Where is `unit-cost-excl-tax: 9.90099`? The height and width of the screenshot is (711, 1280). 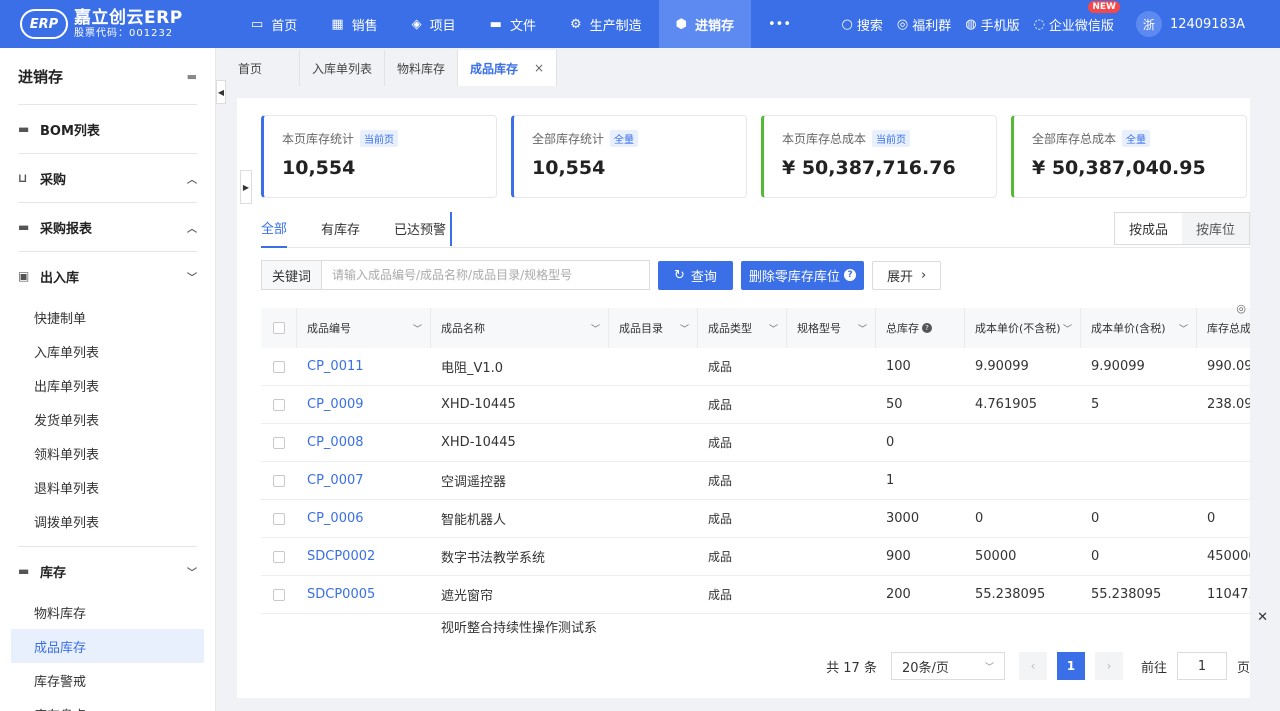
unit-cost-excl-tax: 9.90099 is located at coordinates (1002, 366).